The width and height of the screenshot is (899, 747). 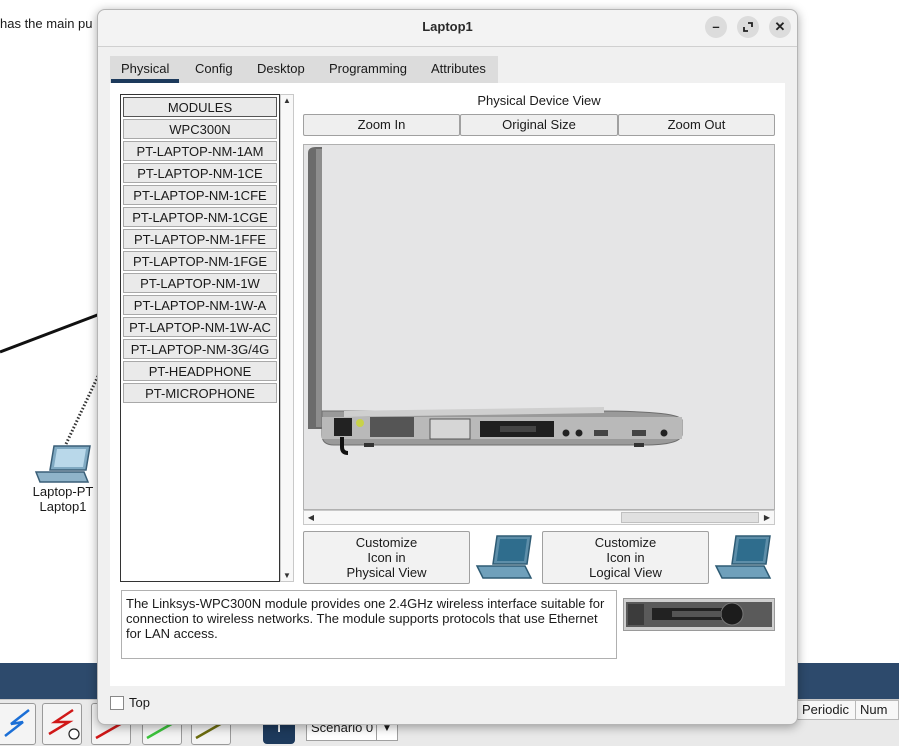 What do you see at coordinates (504, 557) in the screenshot?
I see `laptop-physical-icon` at bounding box center [504, 557].